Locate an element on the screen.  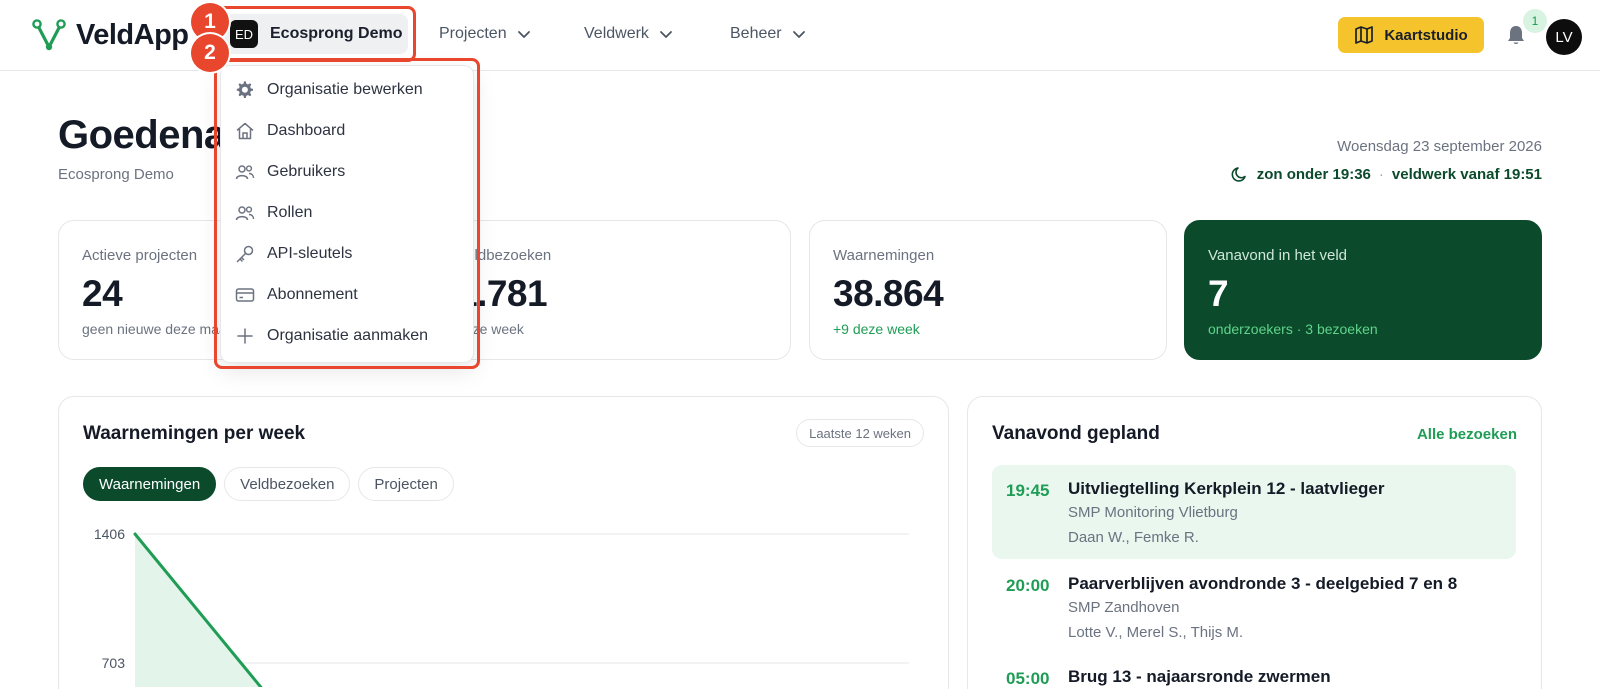
tab-projecten: Projecten is located at coordinates (406, 484).